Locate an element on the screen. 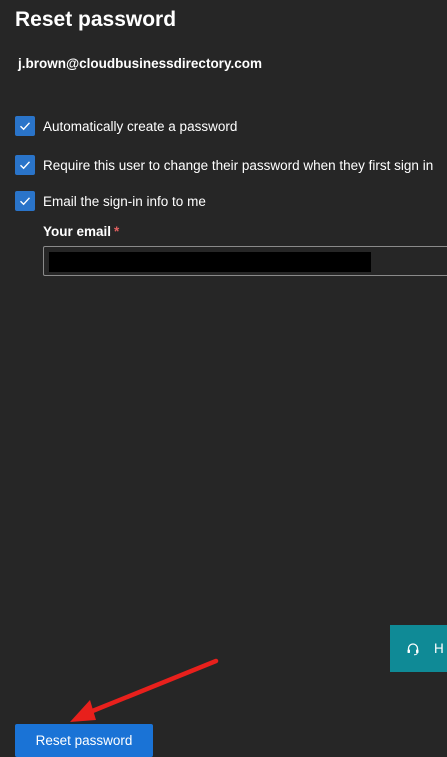 The width and height of the screenshot is (447, 757). redacted-email-value is located at coordinates (210, 262).